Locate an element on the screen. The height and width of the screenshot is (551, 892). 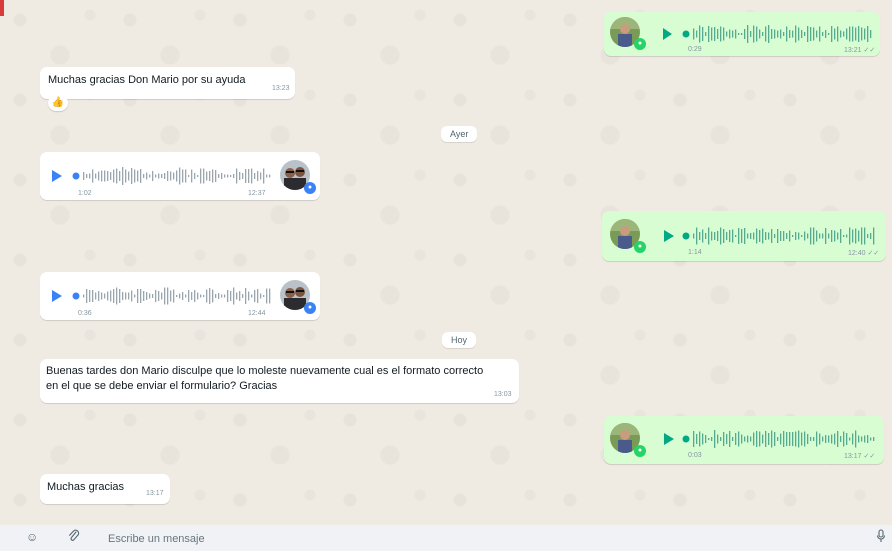
message-time: 13:23 is located at coordinates (281, 88).